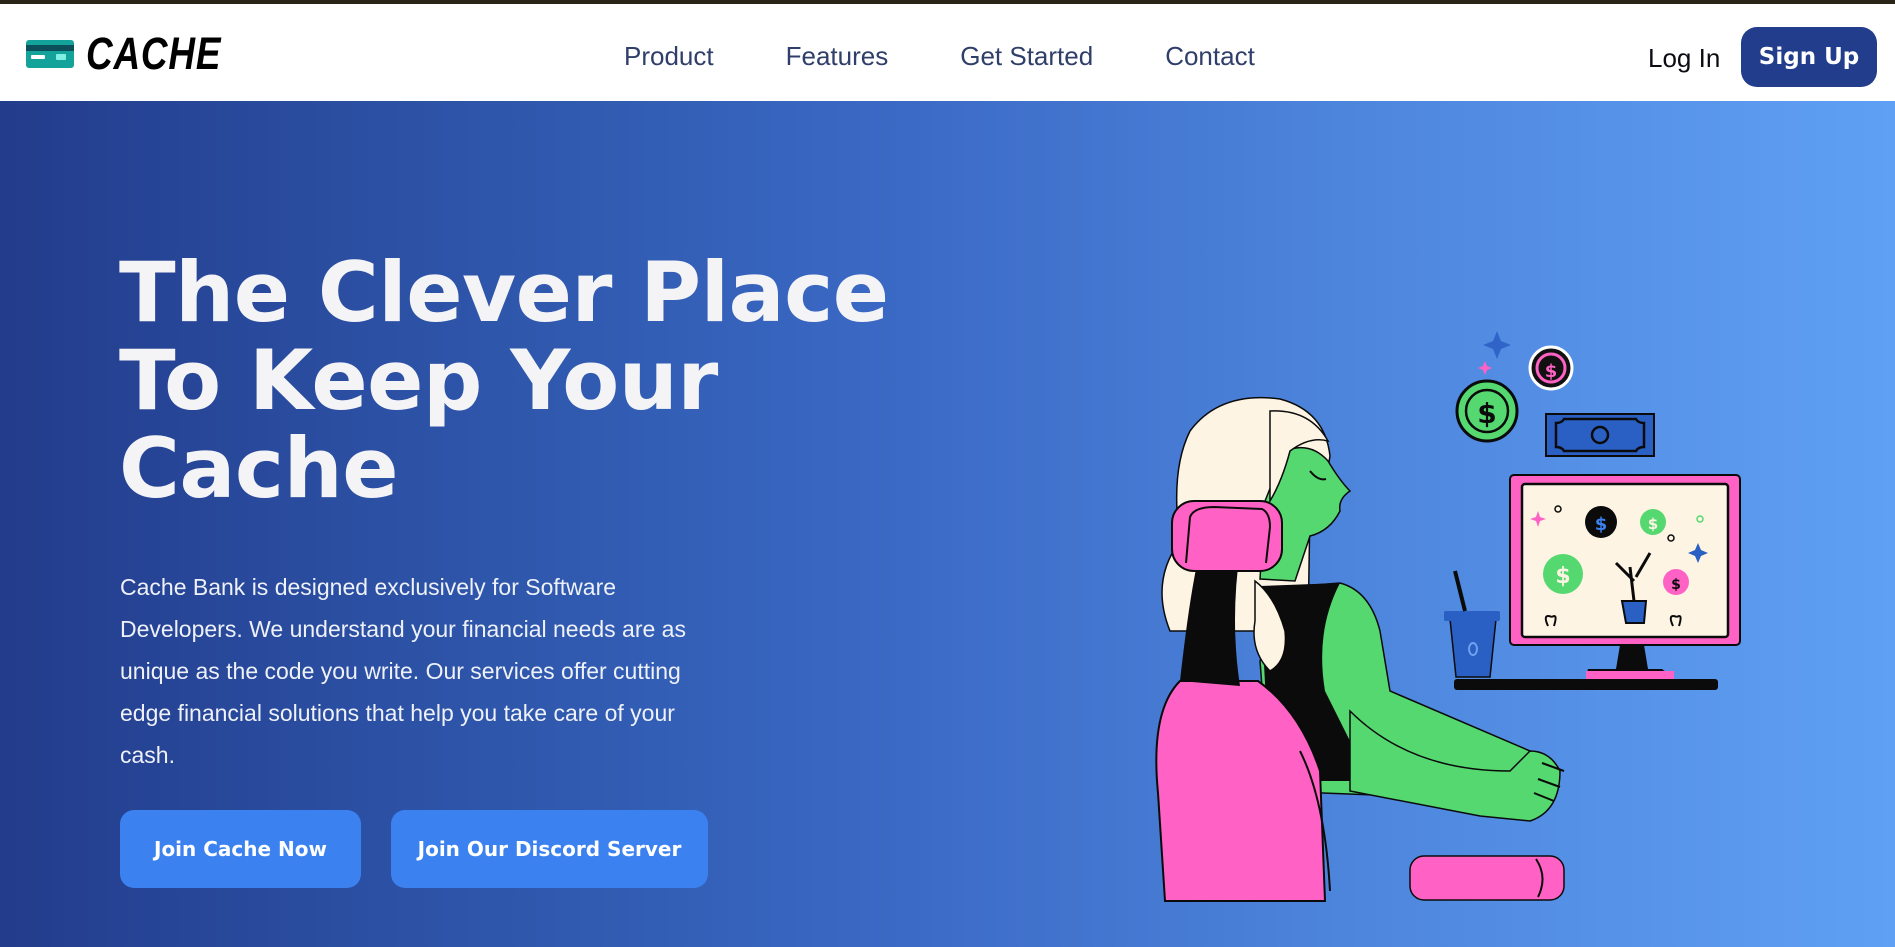 The image size is (1895, 947). I want to click on hero-headline: The Clever Place To Keep Your Cache, so click(504, 380).